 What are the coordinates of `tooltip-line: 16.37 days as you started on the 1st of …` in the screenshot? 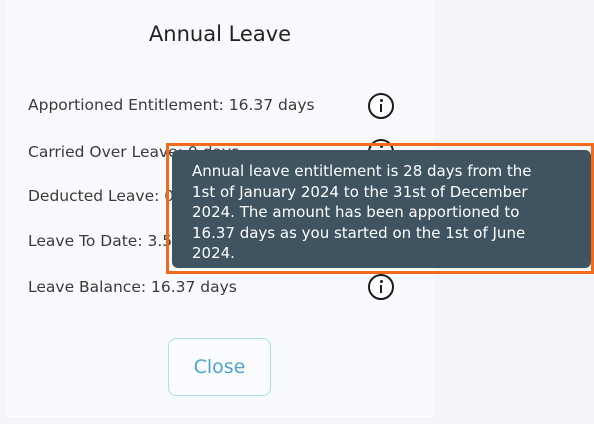 It's located at (359, 232).